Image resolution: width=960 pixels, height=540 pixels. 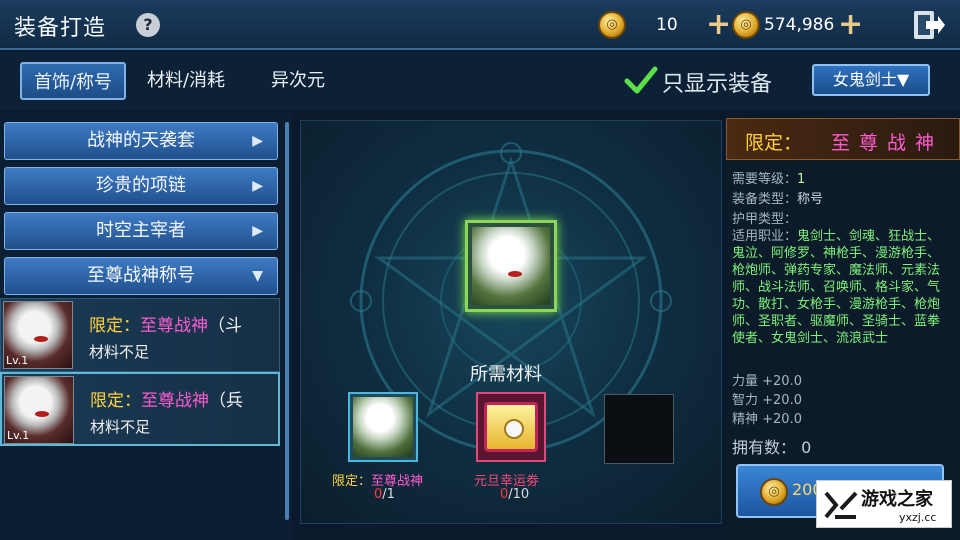 What do you see at coordinates (767, 381) in the screenshot?
I see `stat-strength: 力量 +20.0` at bounding box center [767, 381].